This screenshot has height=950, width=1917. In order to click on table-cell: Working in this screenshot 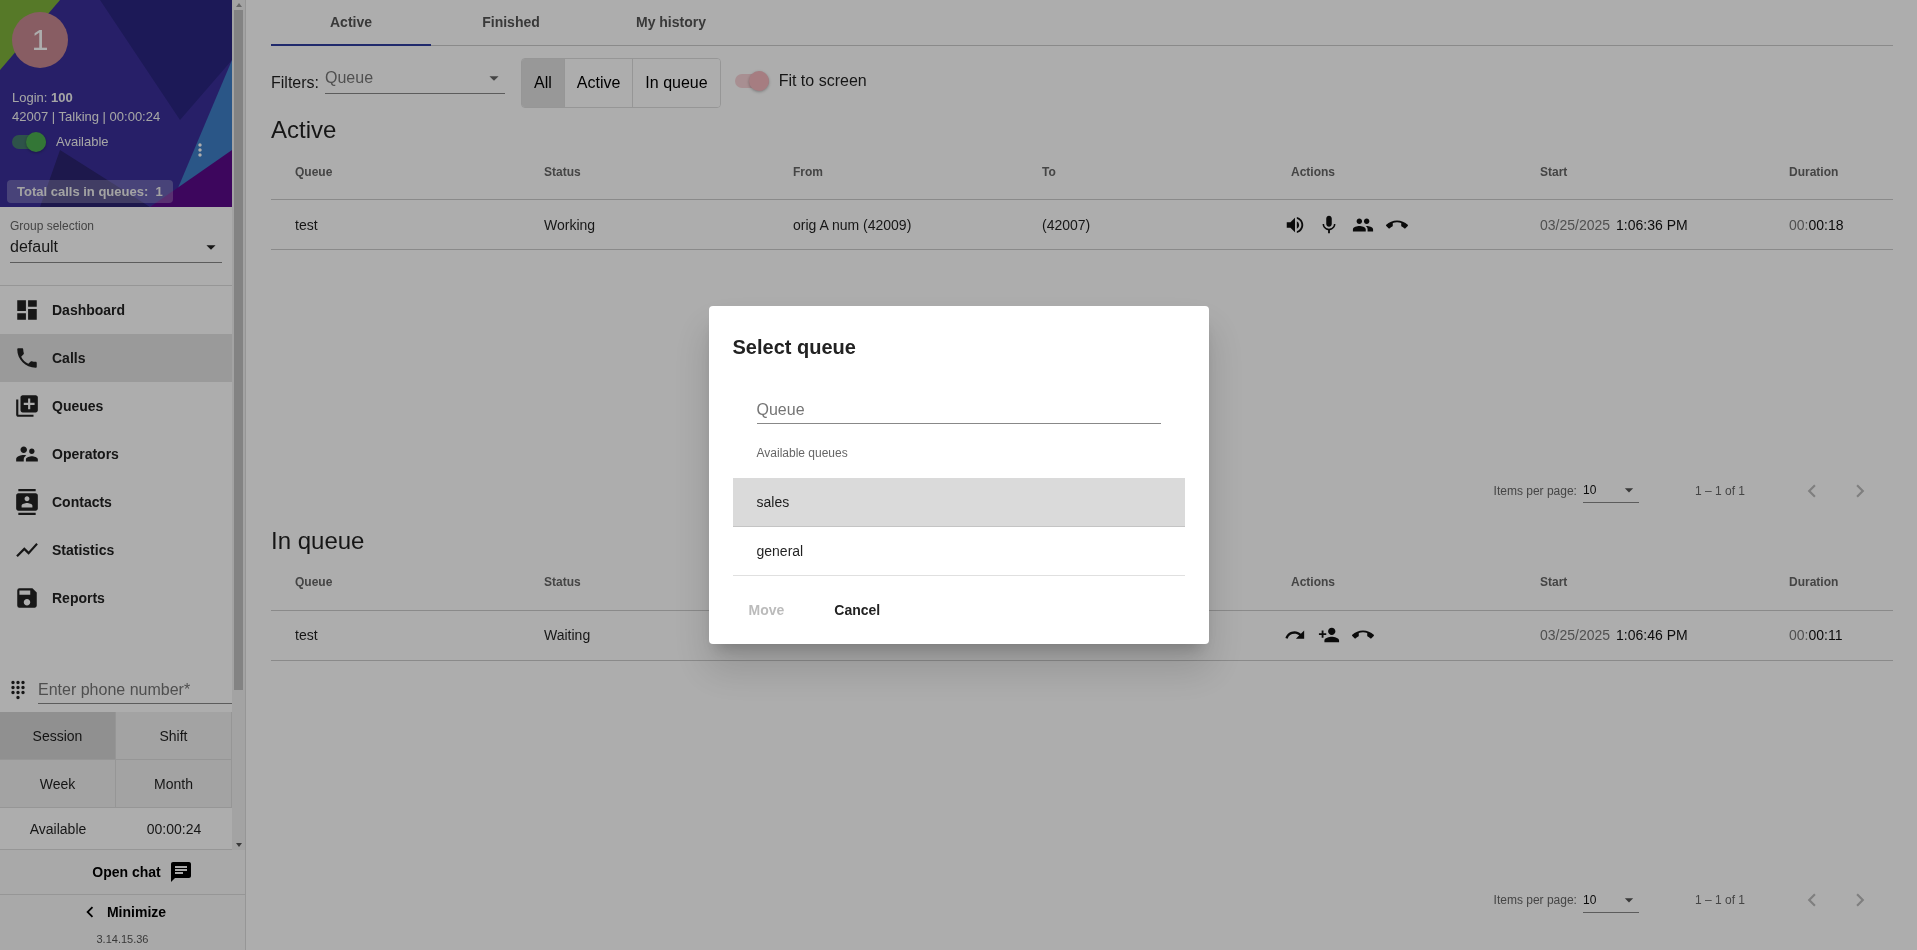, I will do `click(644, 225)`.